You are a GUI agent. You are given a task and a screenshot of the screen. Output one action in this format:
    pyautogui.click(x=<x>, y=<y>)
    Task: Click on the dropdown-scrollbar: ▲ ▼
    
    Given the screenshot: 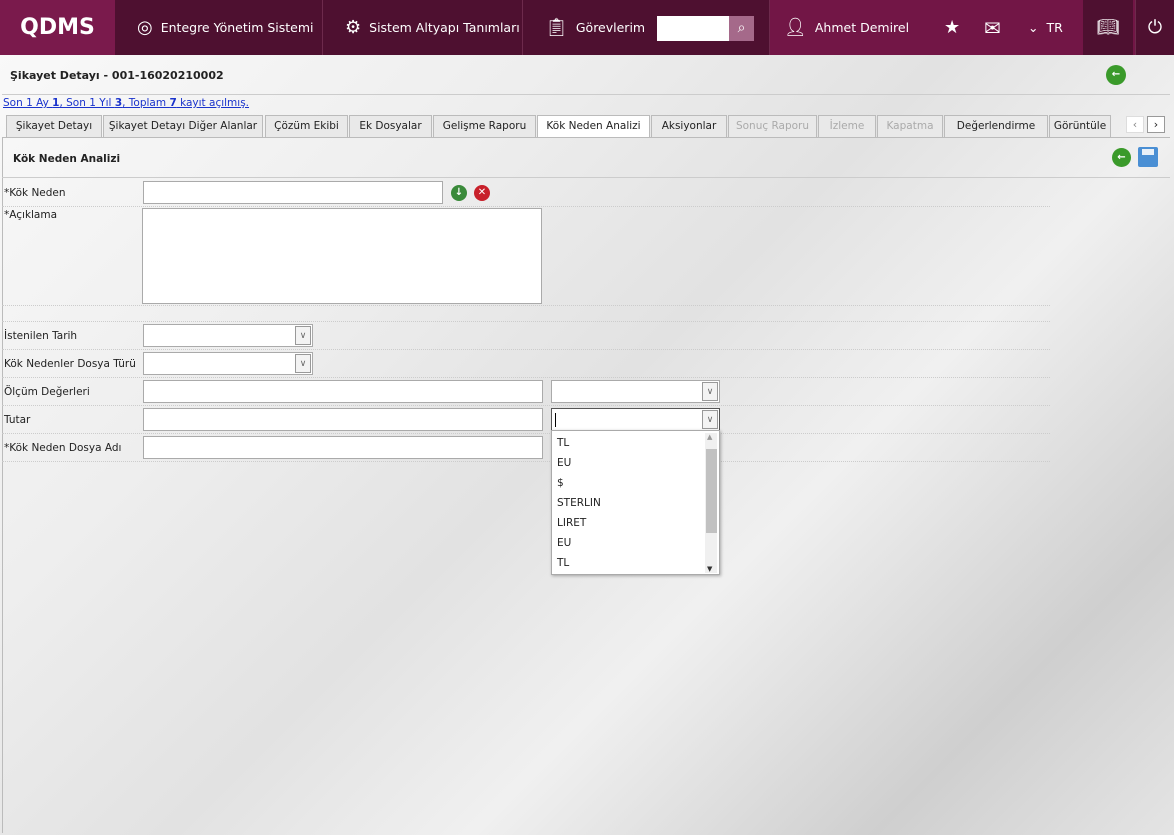 What is the action you would take?
    pyautogui.click(x=711, y=503)
    